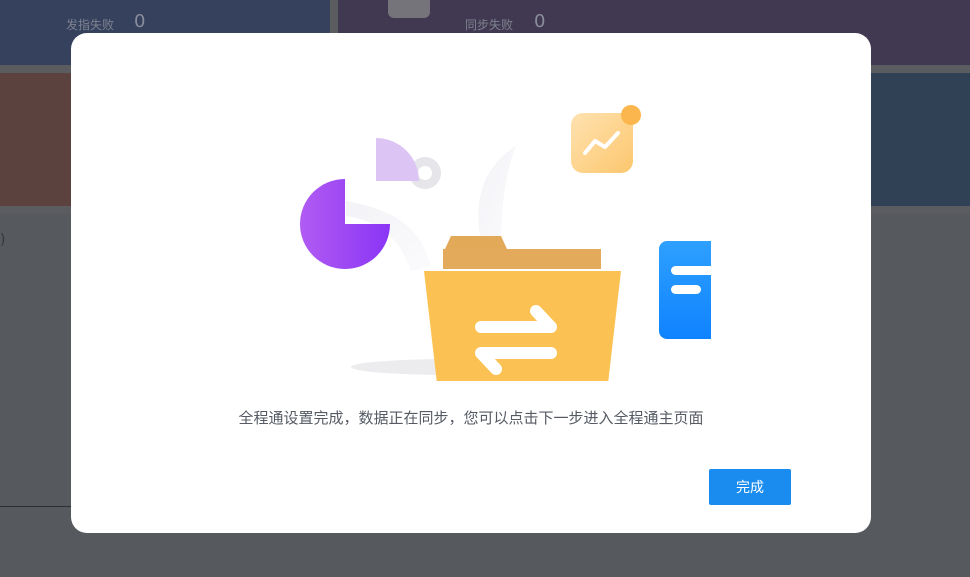 This screenshot has height=577, width=970. I want to click on pie-chart-icon, so click(345, 224).